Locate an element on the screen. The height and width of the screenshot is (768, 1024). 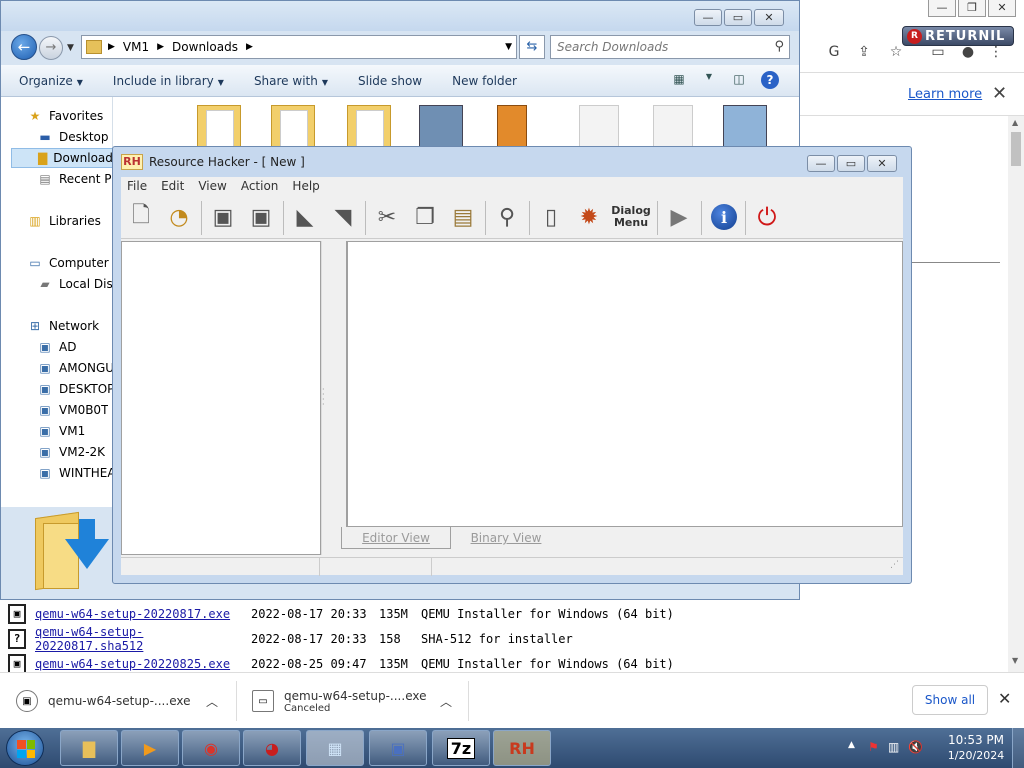
infobar-close-icon: ✕ is located at coordinates (999, 93).